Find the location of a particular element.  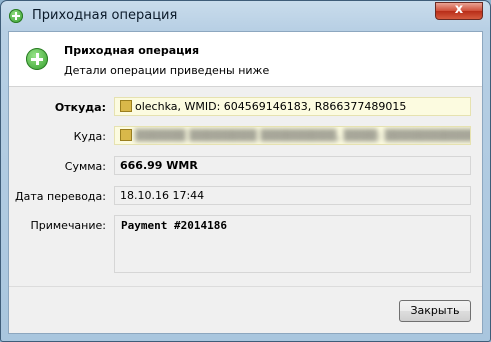

amount-field: 666.99 WMR is located at coordinates (292, 165).